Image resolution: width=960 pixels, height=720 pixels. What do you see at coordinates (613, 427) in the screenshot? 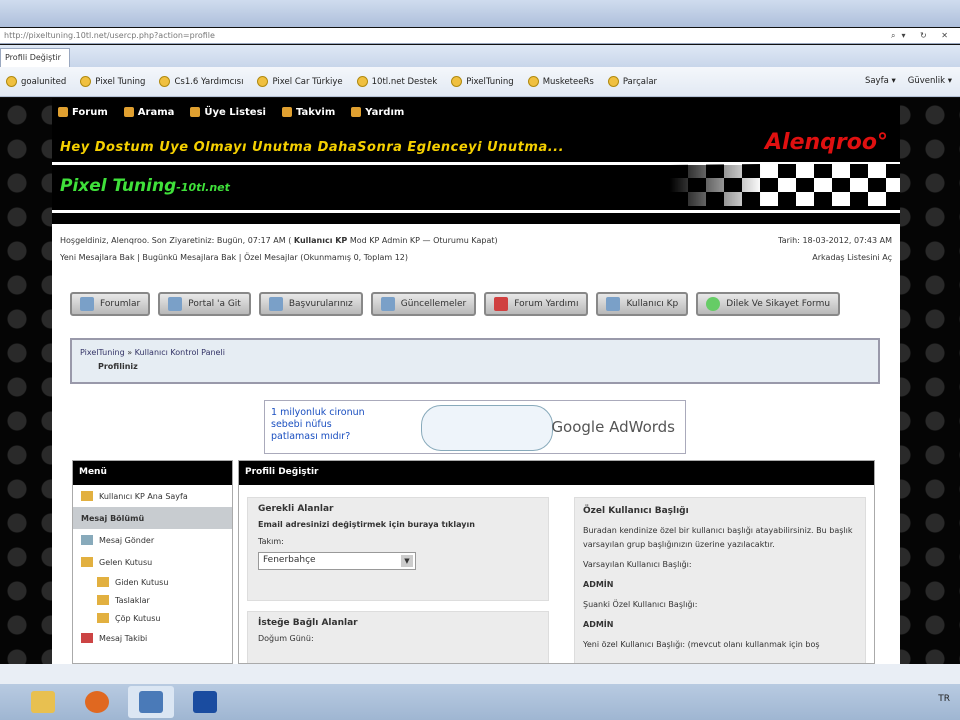
I see `ad-brand: Google AdWords` at bounding box center [613, 427].